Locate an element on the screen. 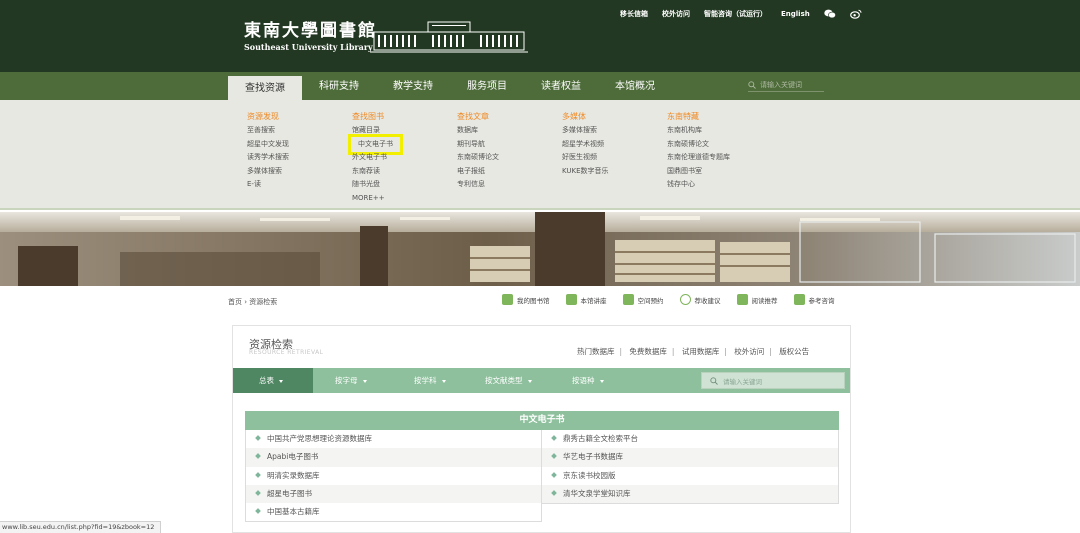 This screenshot has height=533, width=1080. tab-all: 总表 is located at coordinates (273, 380).